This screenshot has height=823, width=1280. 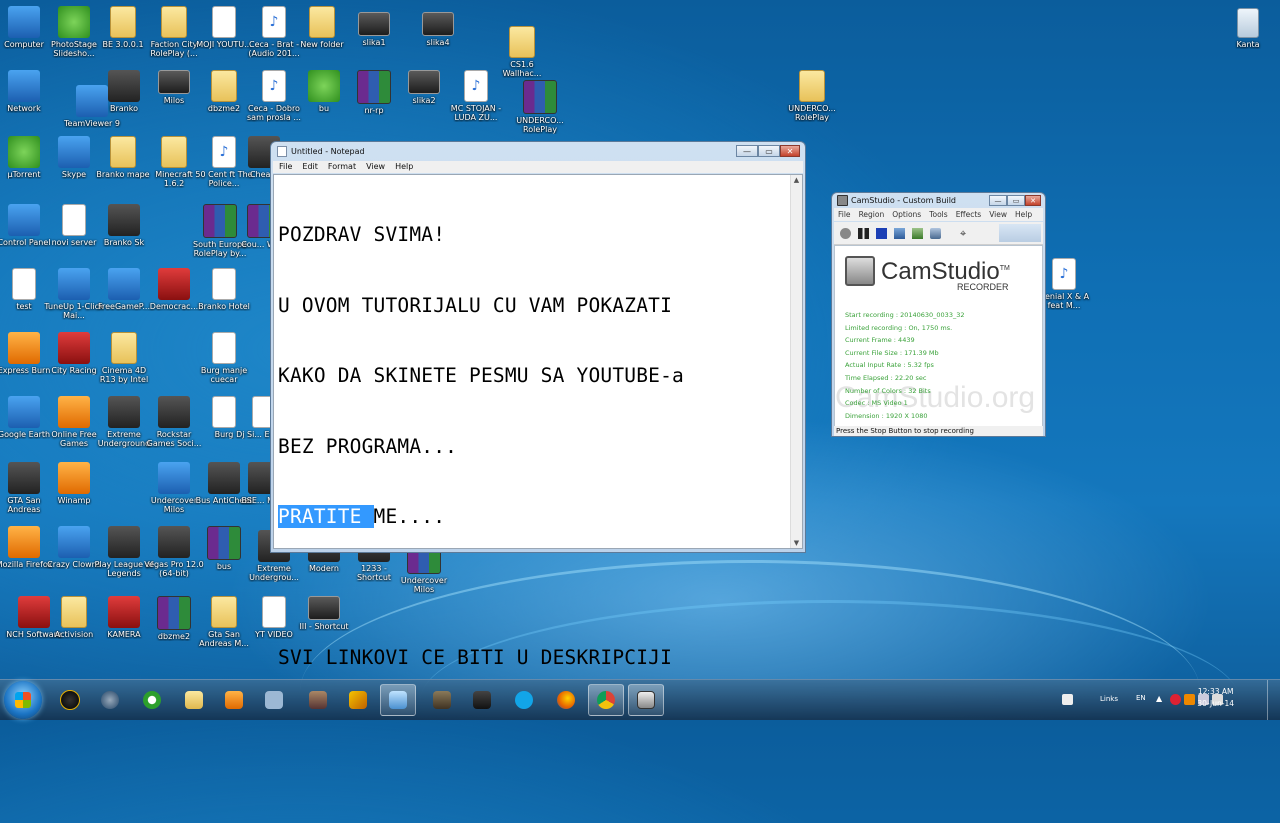 I want to click on taskbar-chrome, so click(x=606, y=700).